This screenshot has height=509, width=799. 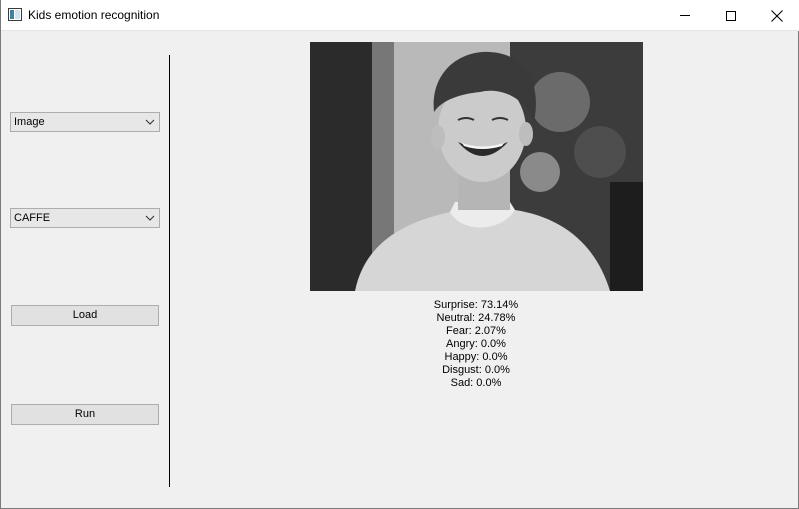 I want to click on minimize-icon, so click(x=685, y=15).